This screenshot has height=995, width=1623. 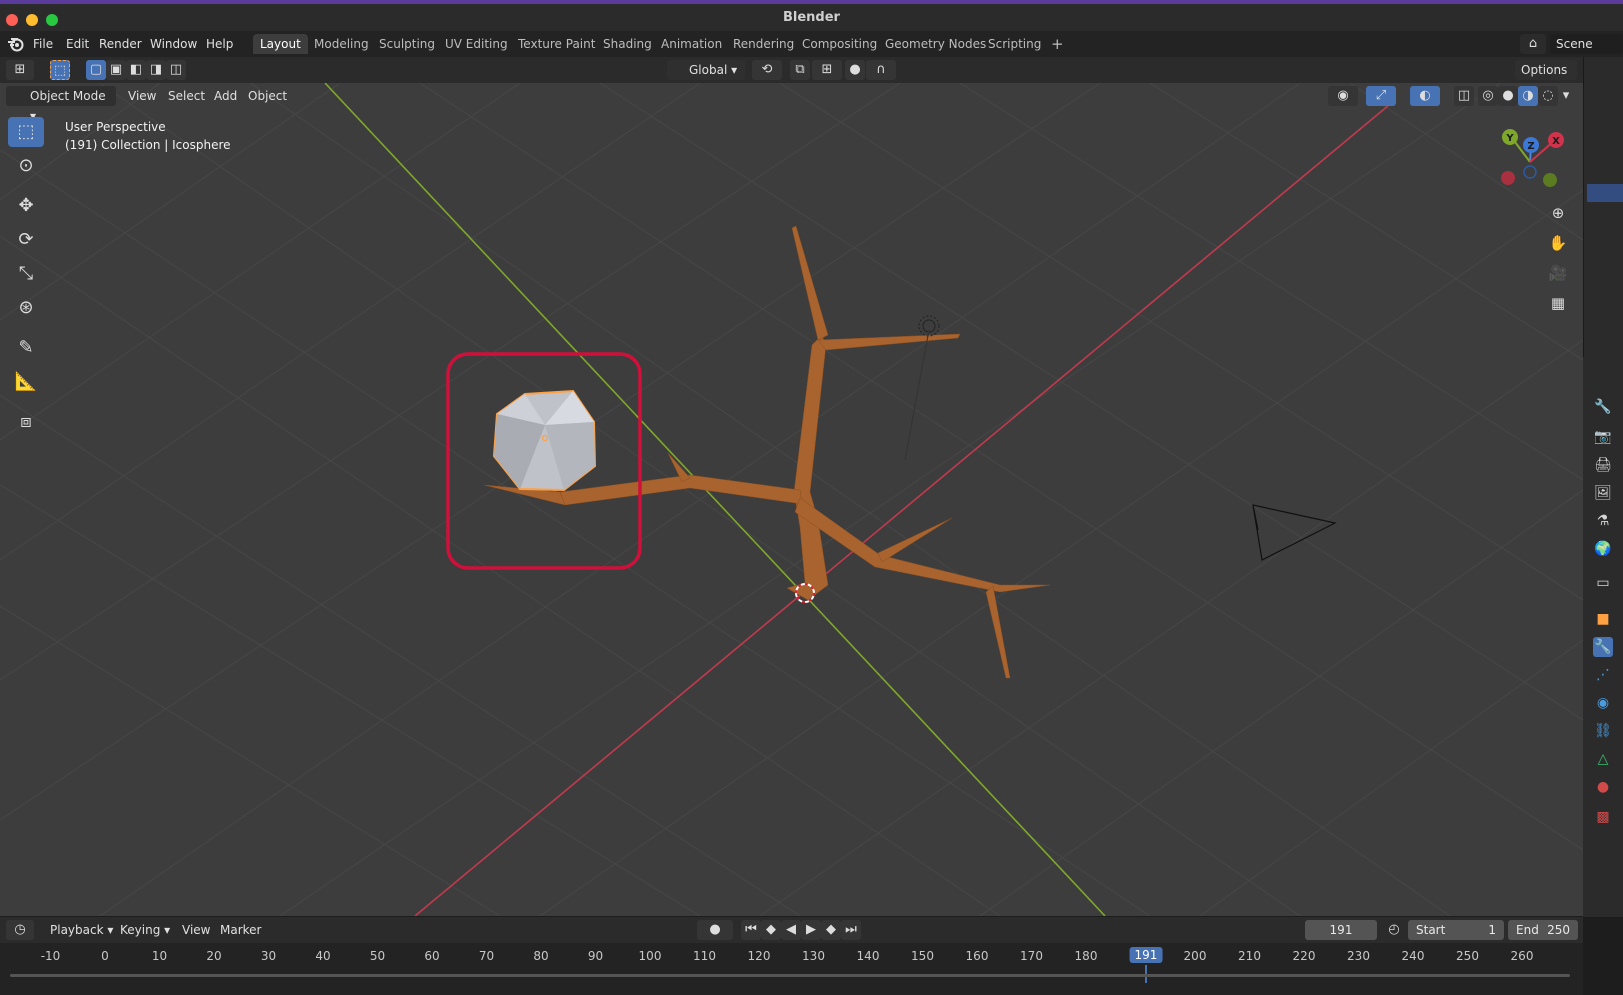 I want to click on mode-invert-icon: ◨, so click(x=156, y=70).